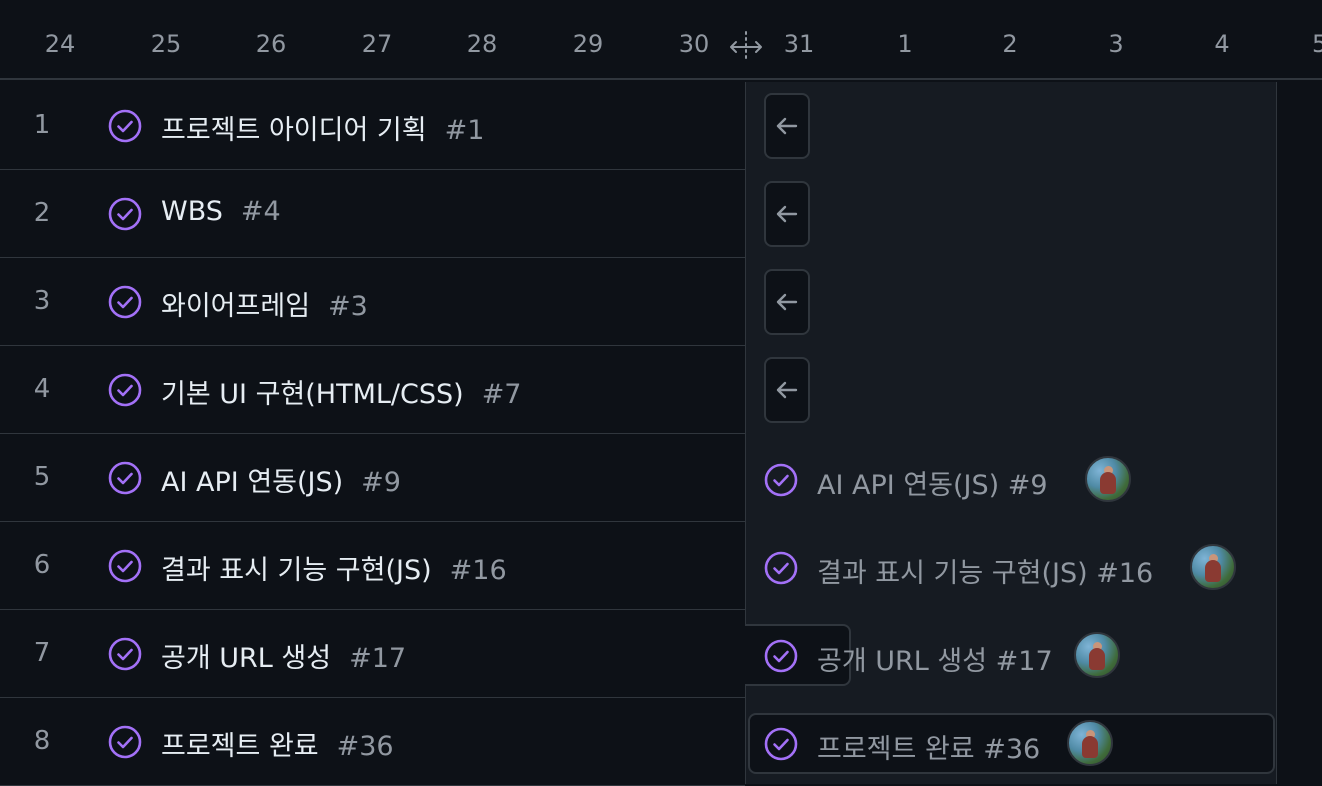 Image resolution: width=1322 pixels, height=786 pixels. Describe the element at coordinates (372, 302) in the screenshot. I see `table-row: 3 와이어프레임 #3` at that location.